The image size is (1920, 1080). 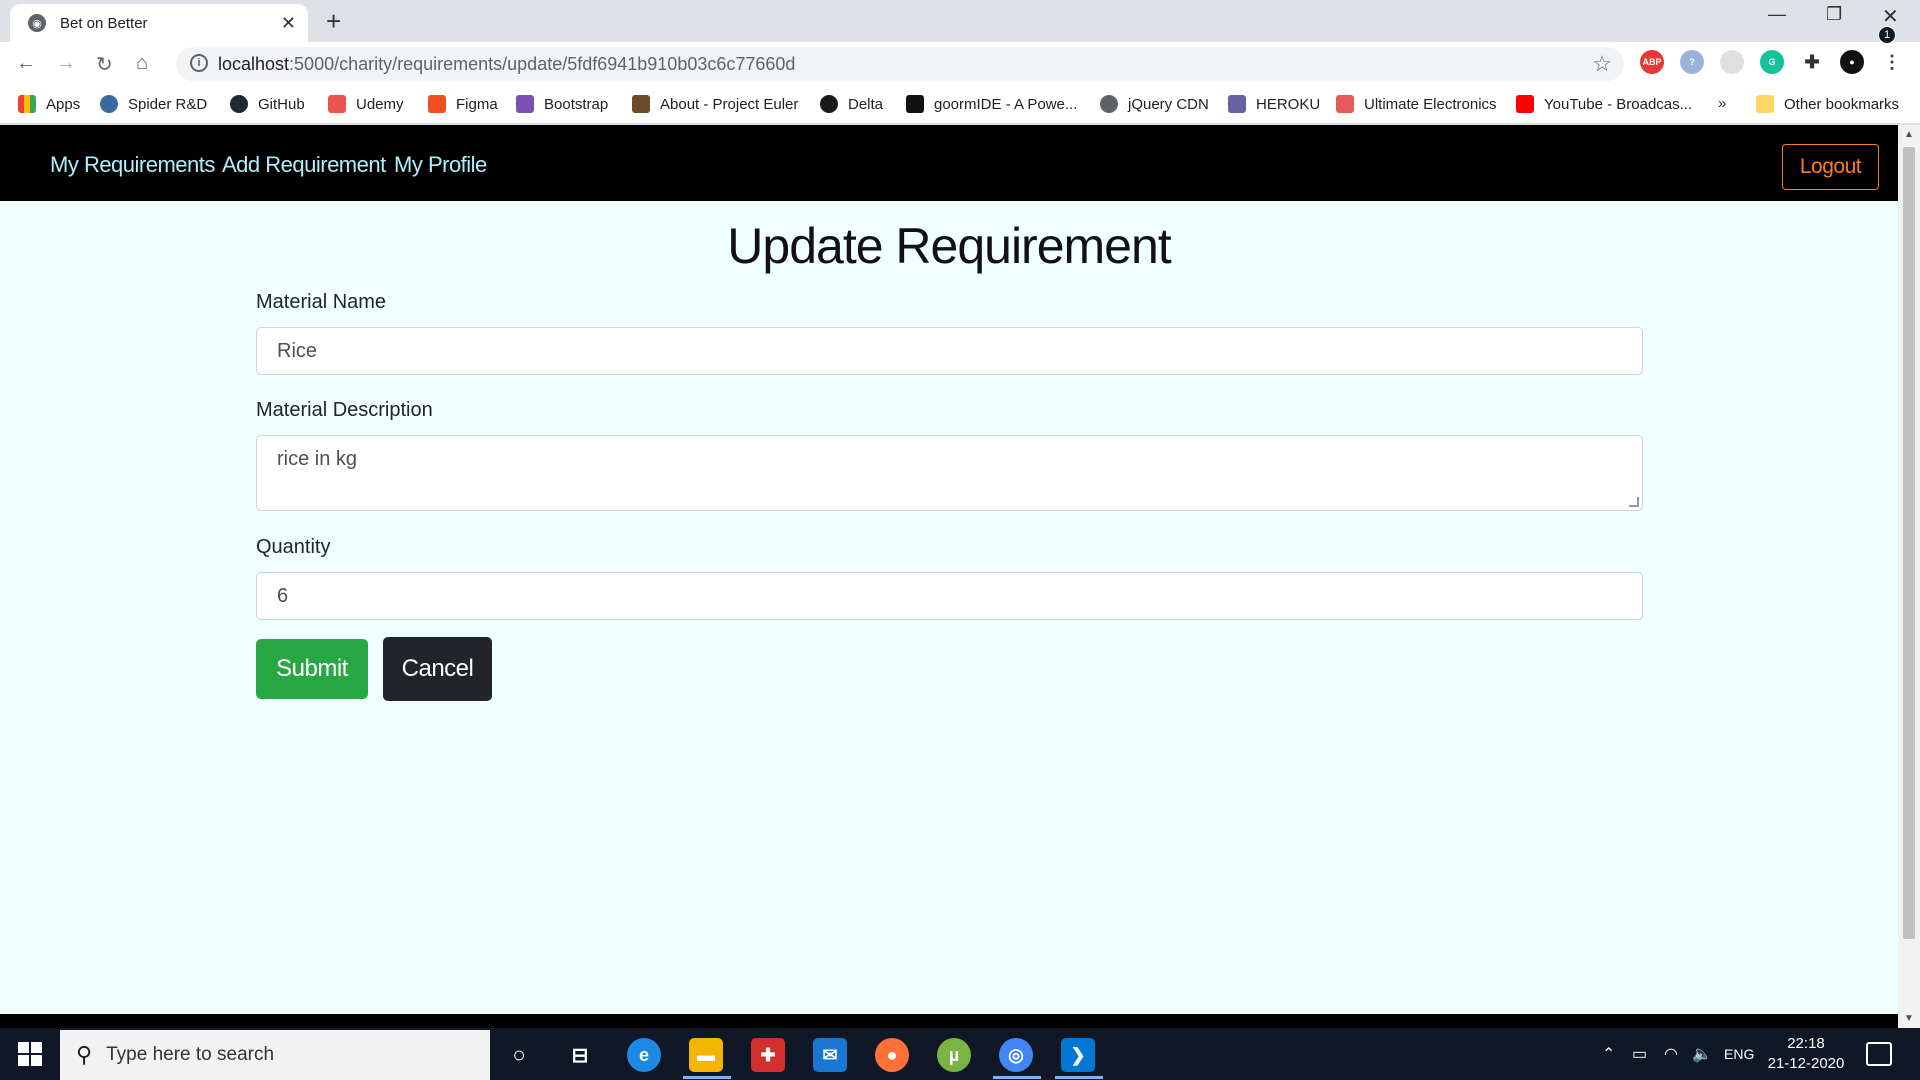 What do you see at coordinates (1739, 1054) in the screenshot?
I see `language-indicator: ENG` at bounding box center [1739, 1054].